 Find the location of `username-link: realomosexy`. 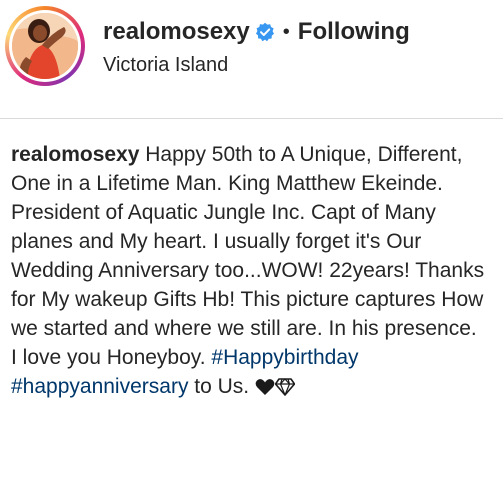

username-link: realomosexy is located at coordinates (176, 32).